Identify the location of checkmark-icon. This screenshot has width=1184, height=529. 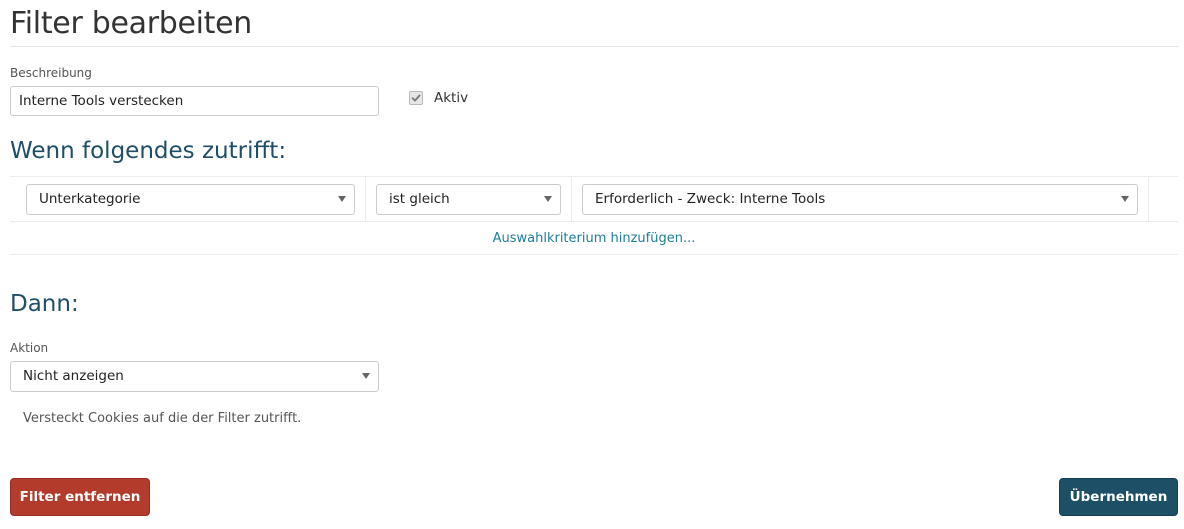
(416, 98).